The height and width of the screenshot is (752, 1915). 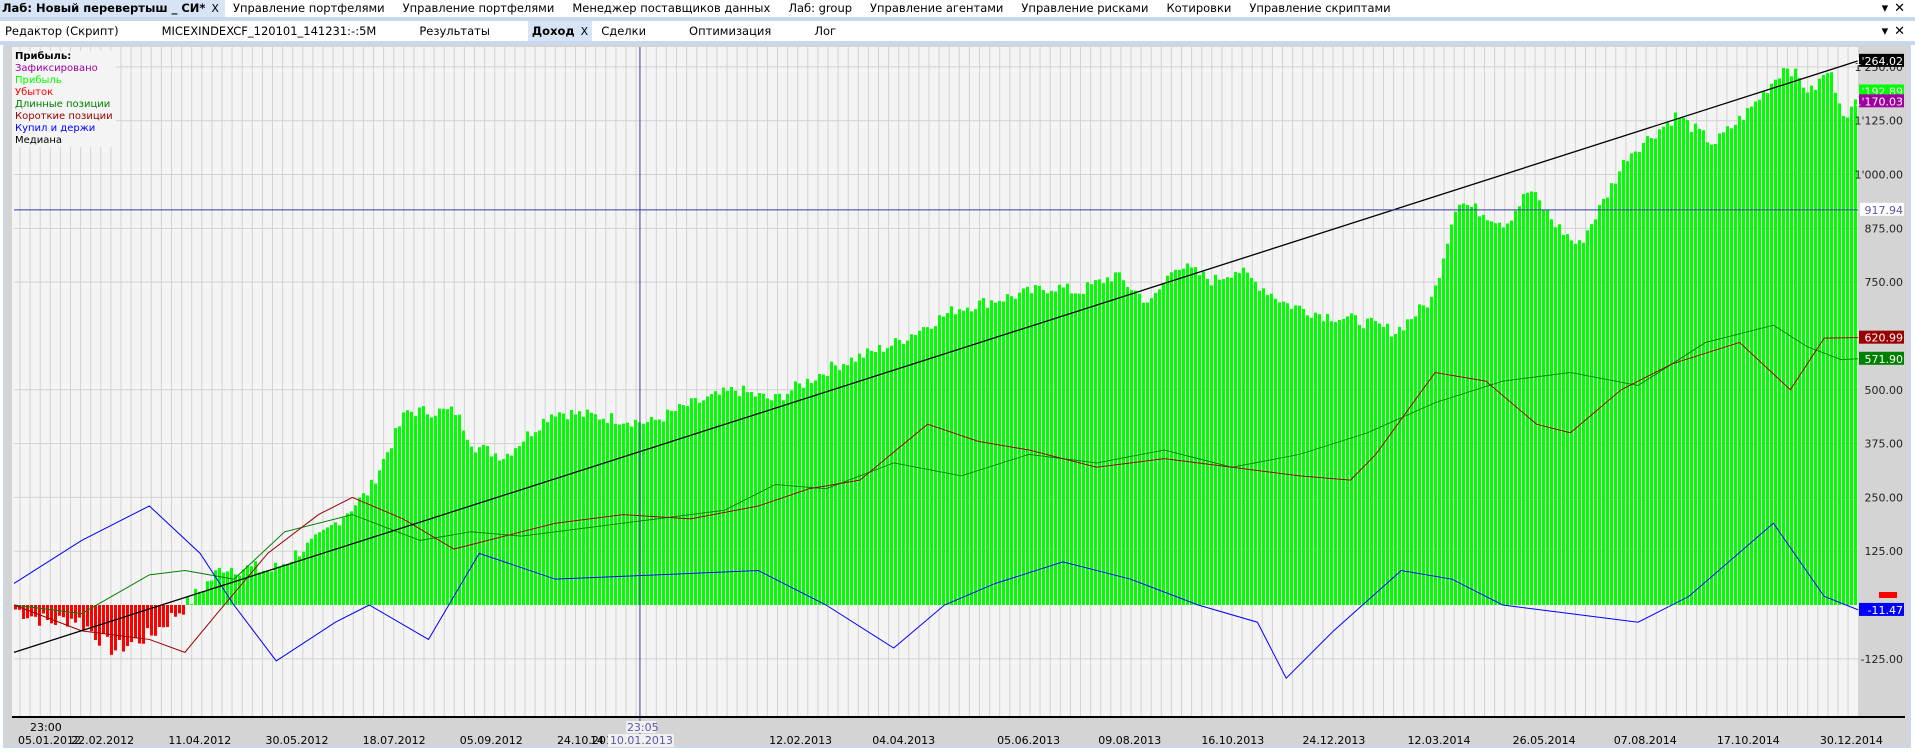 I want to click on x-tick-label: 12.03.2014, so click(x=1439, y=740).